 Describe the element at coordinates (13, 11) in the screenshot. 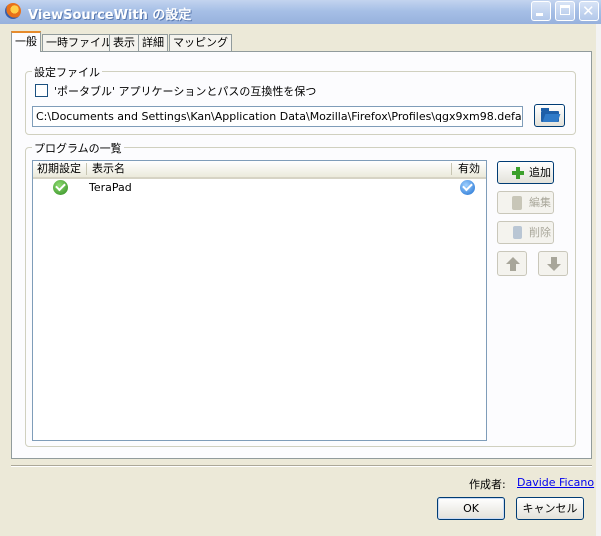

I see `firefox-icon` at that location.